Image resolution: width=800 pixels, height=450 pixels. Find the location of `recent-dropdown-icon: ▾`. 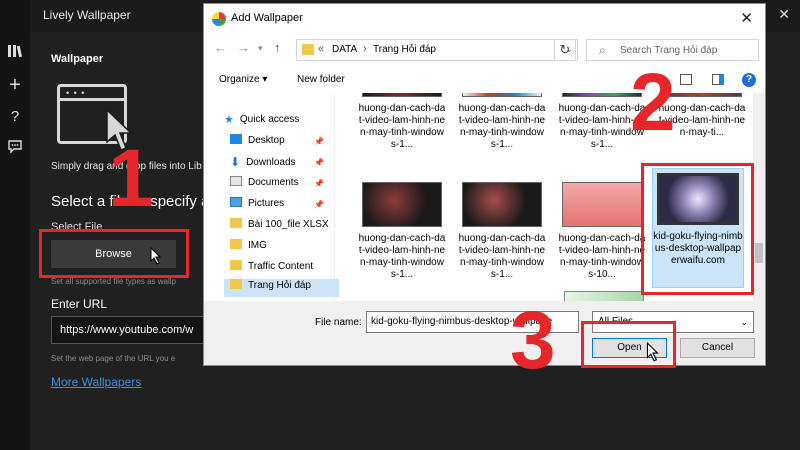

recent-dropdown-icon: ▾ is located at coordinates (260, 48).